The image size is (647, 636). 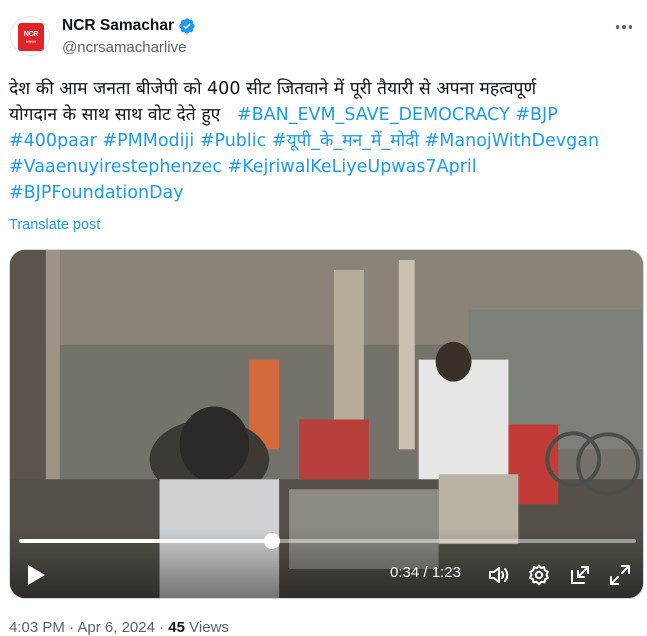 What do you see at coordinates (118, 26) in the screenshot?
I see `display-name: NCR Samachar` at bounding box center [118, 26].